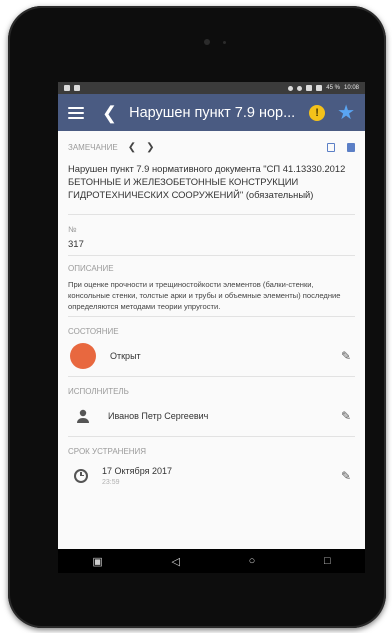 This screenshot has height=633, width=392. I want to click on back-icon: ◁, so click(175, 561).